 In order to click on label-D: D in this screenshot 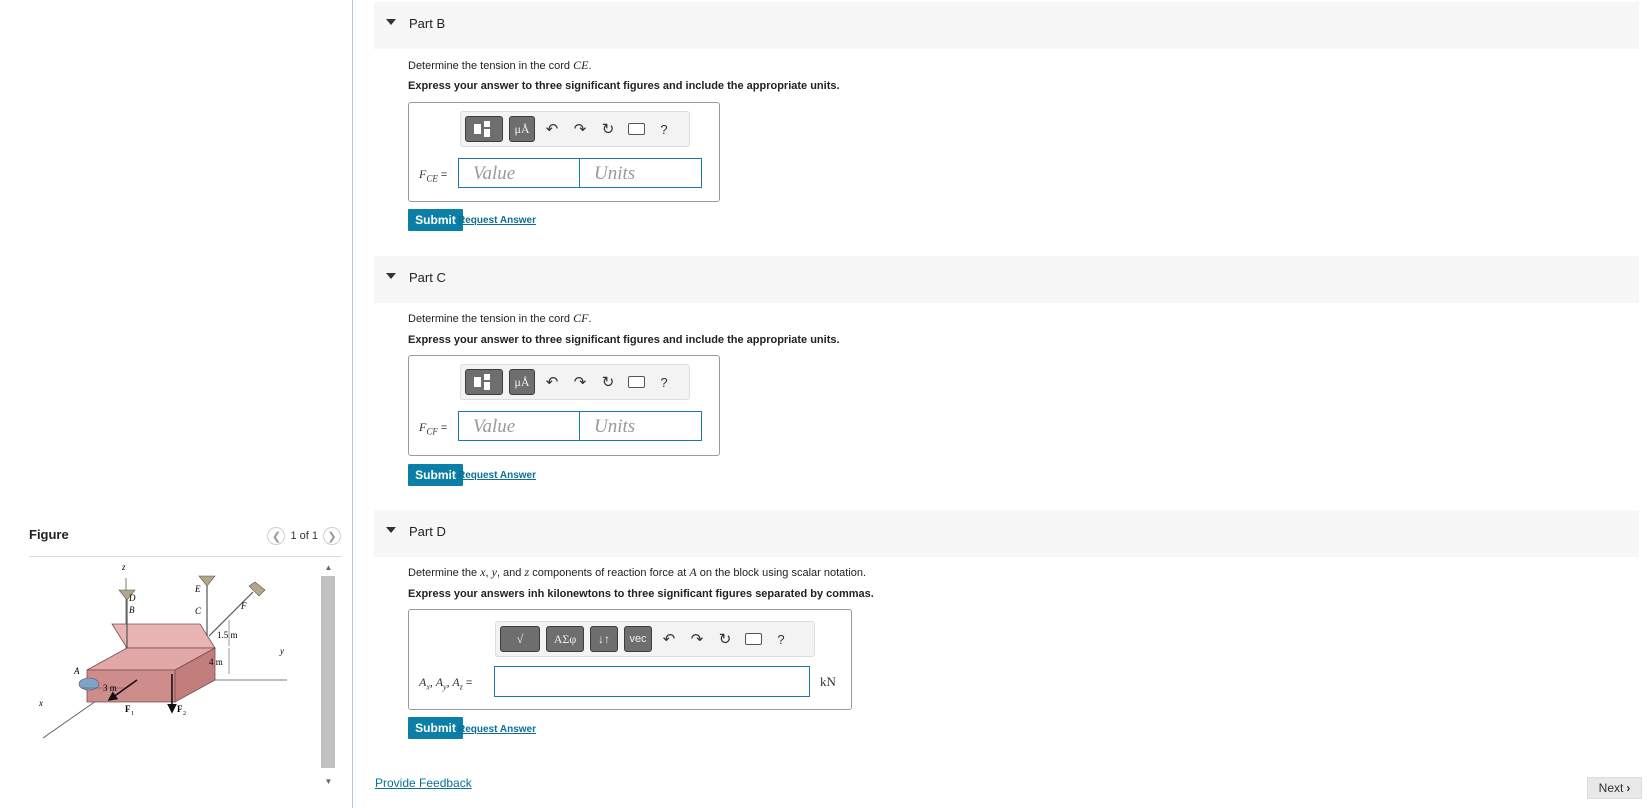, I will do `click(132, 598)`.